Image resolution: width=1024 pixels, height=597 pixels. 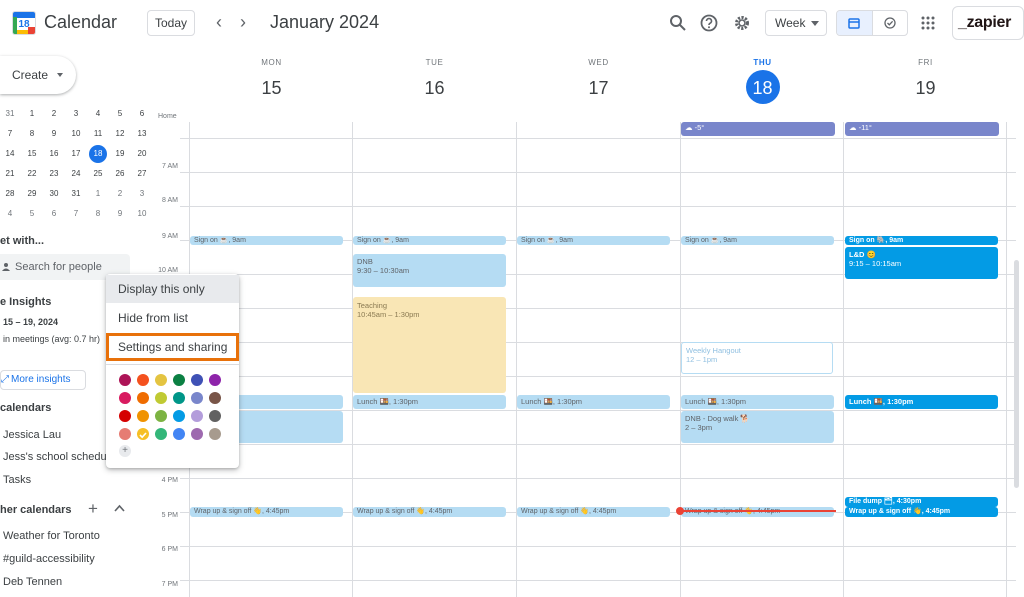 What do you see at coordinates (32, 174) in the screenshot?
I see `mini-calendar-day: 22` at bounding box center [32, 174].